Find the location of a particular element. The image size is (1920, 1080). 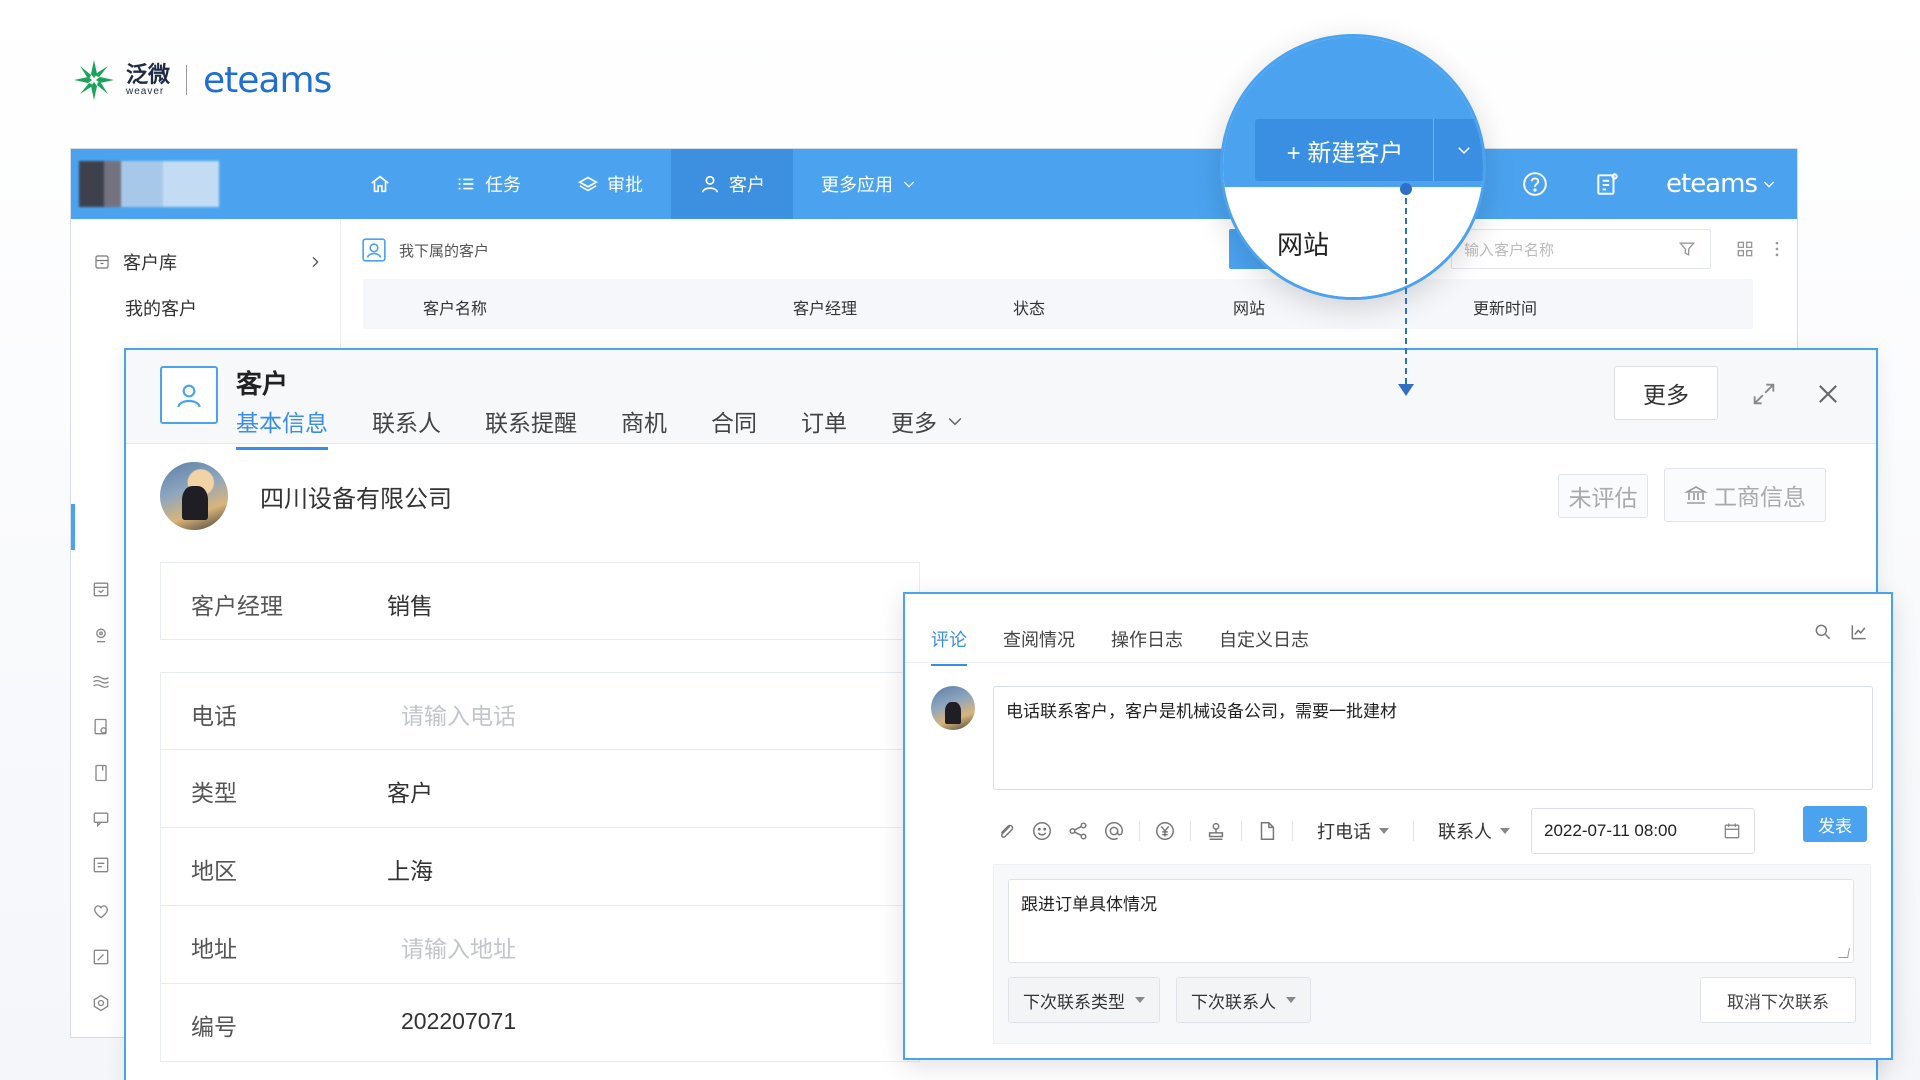

currency-icon is located at coordinates (1165, 831).